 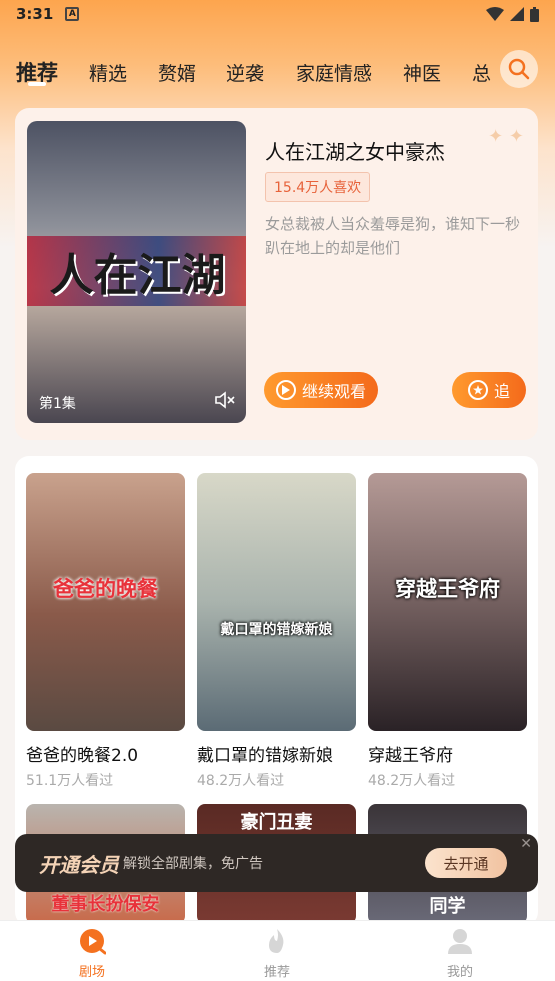 What do you see at coordinates (526, 844) in the screenshot?
I see `close-icon: ✕` at bounding box center [526, 844].